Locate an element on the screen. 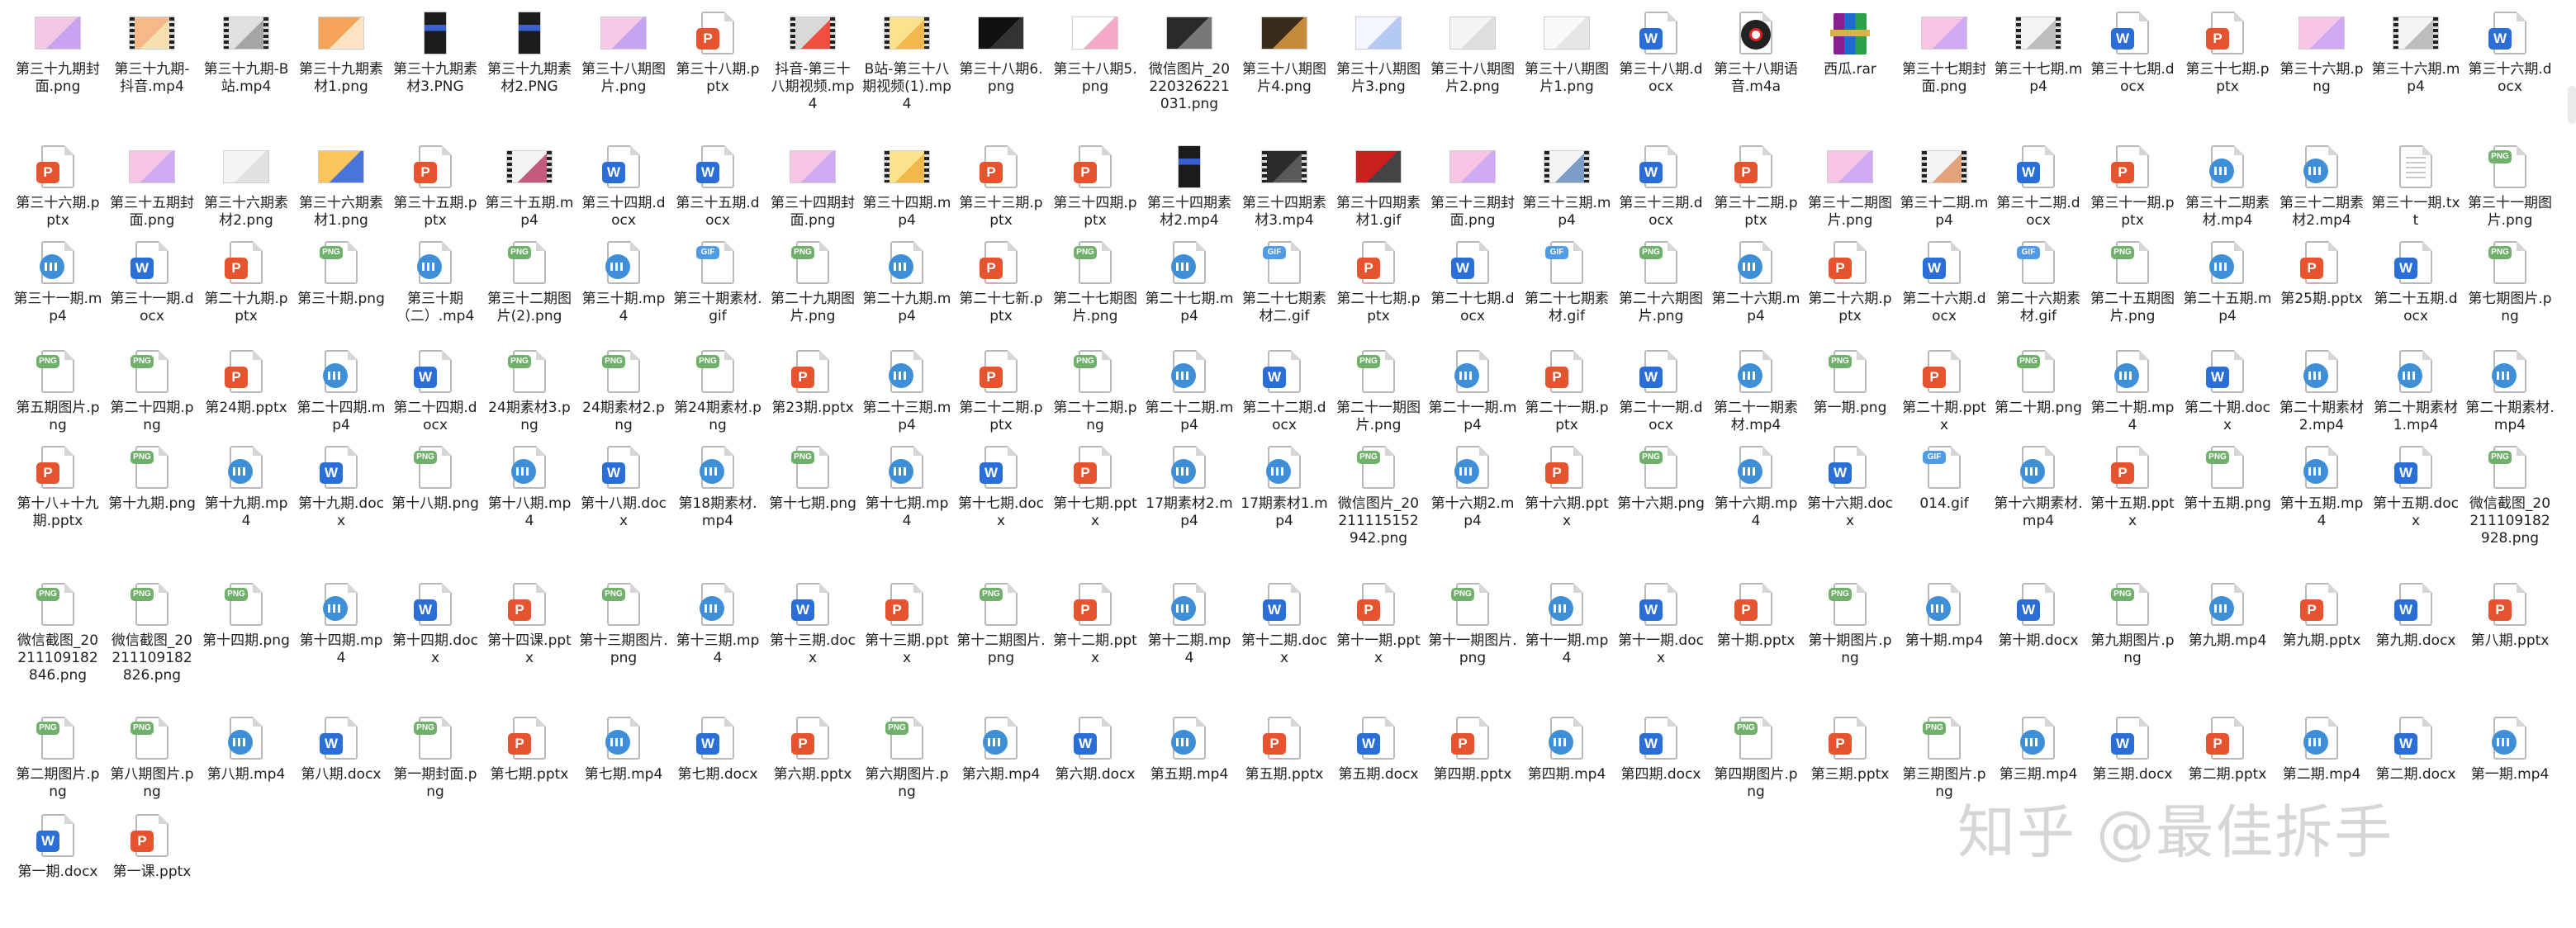 The width and height of the screenshot is (2576, 928). file-item: P 第十六期.pptx is located at coordinates (1566, 488).